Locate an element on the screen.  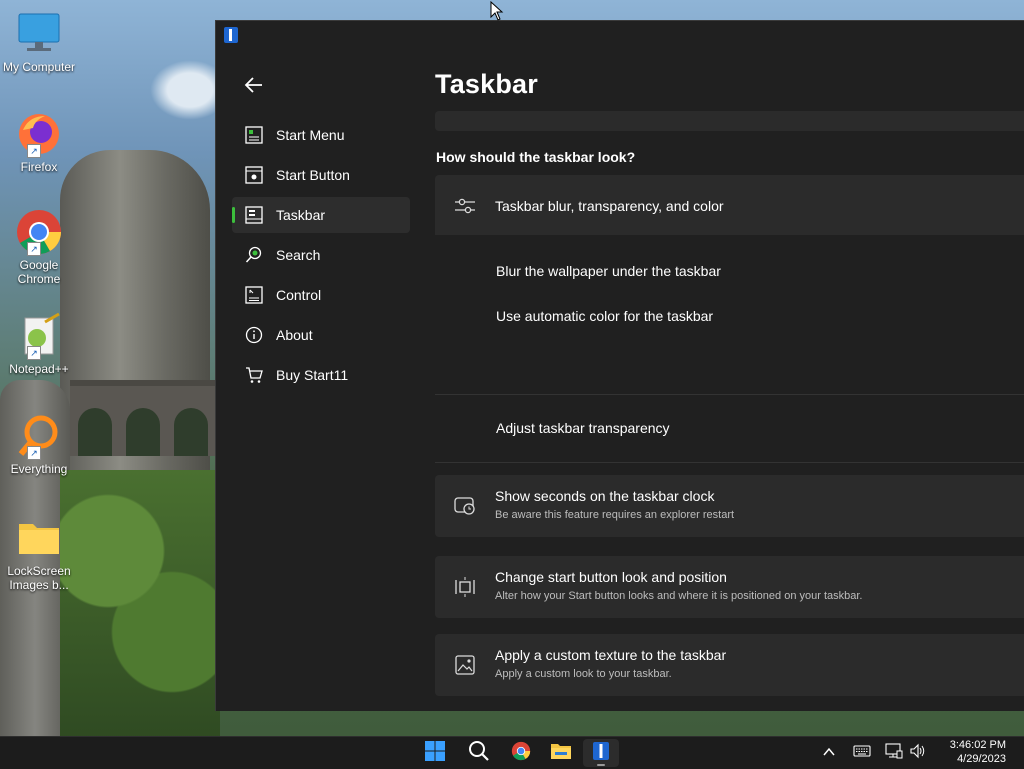
info-icon is located at coordinates (254, 335).